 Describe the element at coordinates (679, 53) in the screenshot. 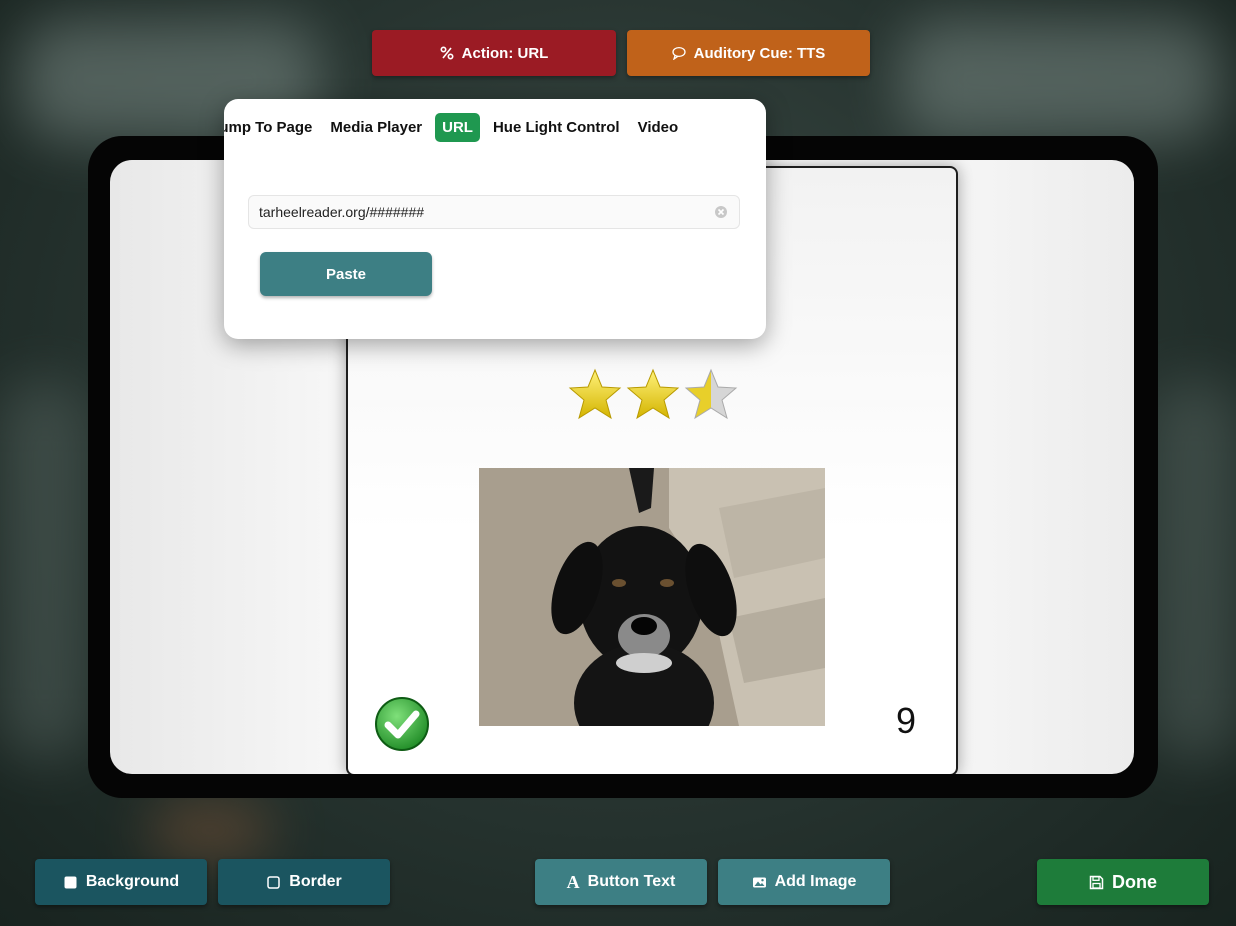

I see `speech-bubble-icon` at that location.